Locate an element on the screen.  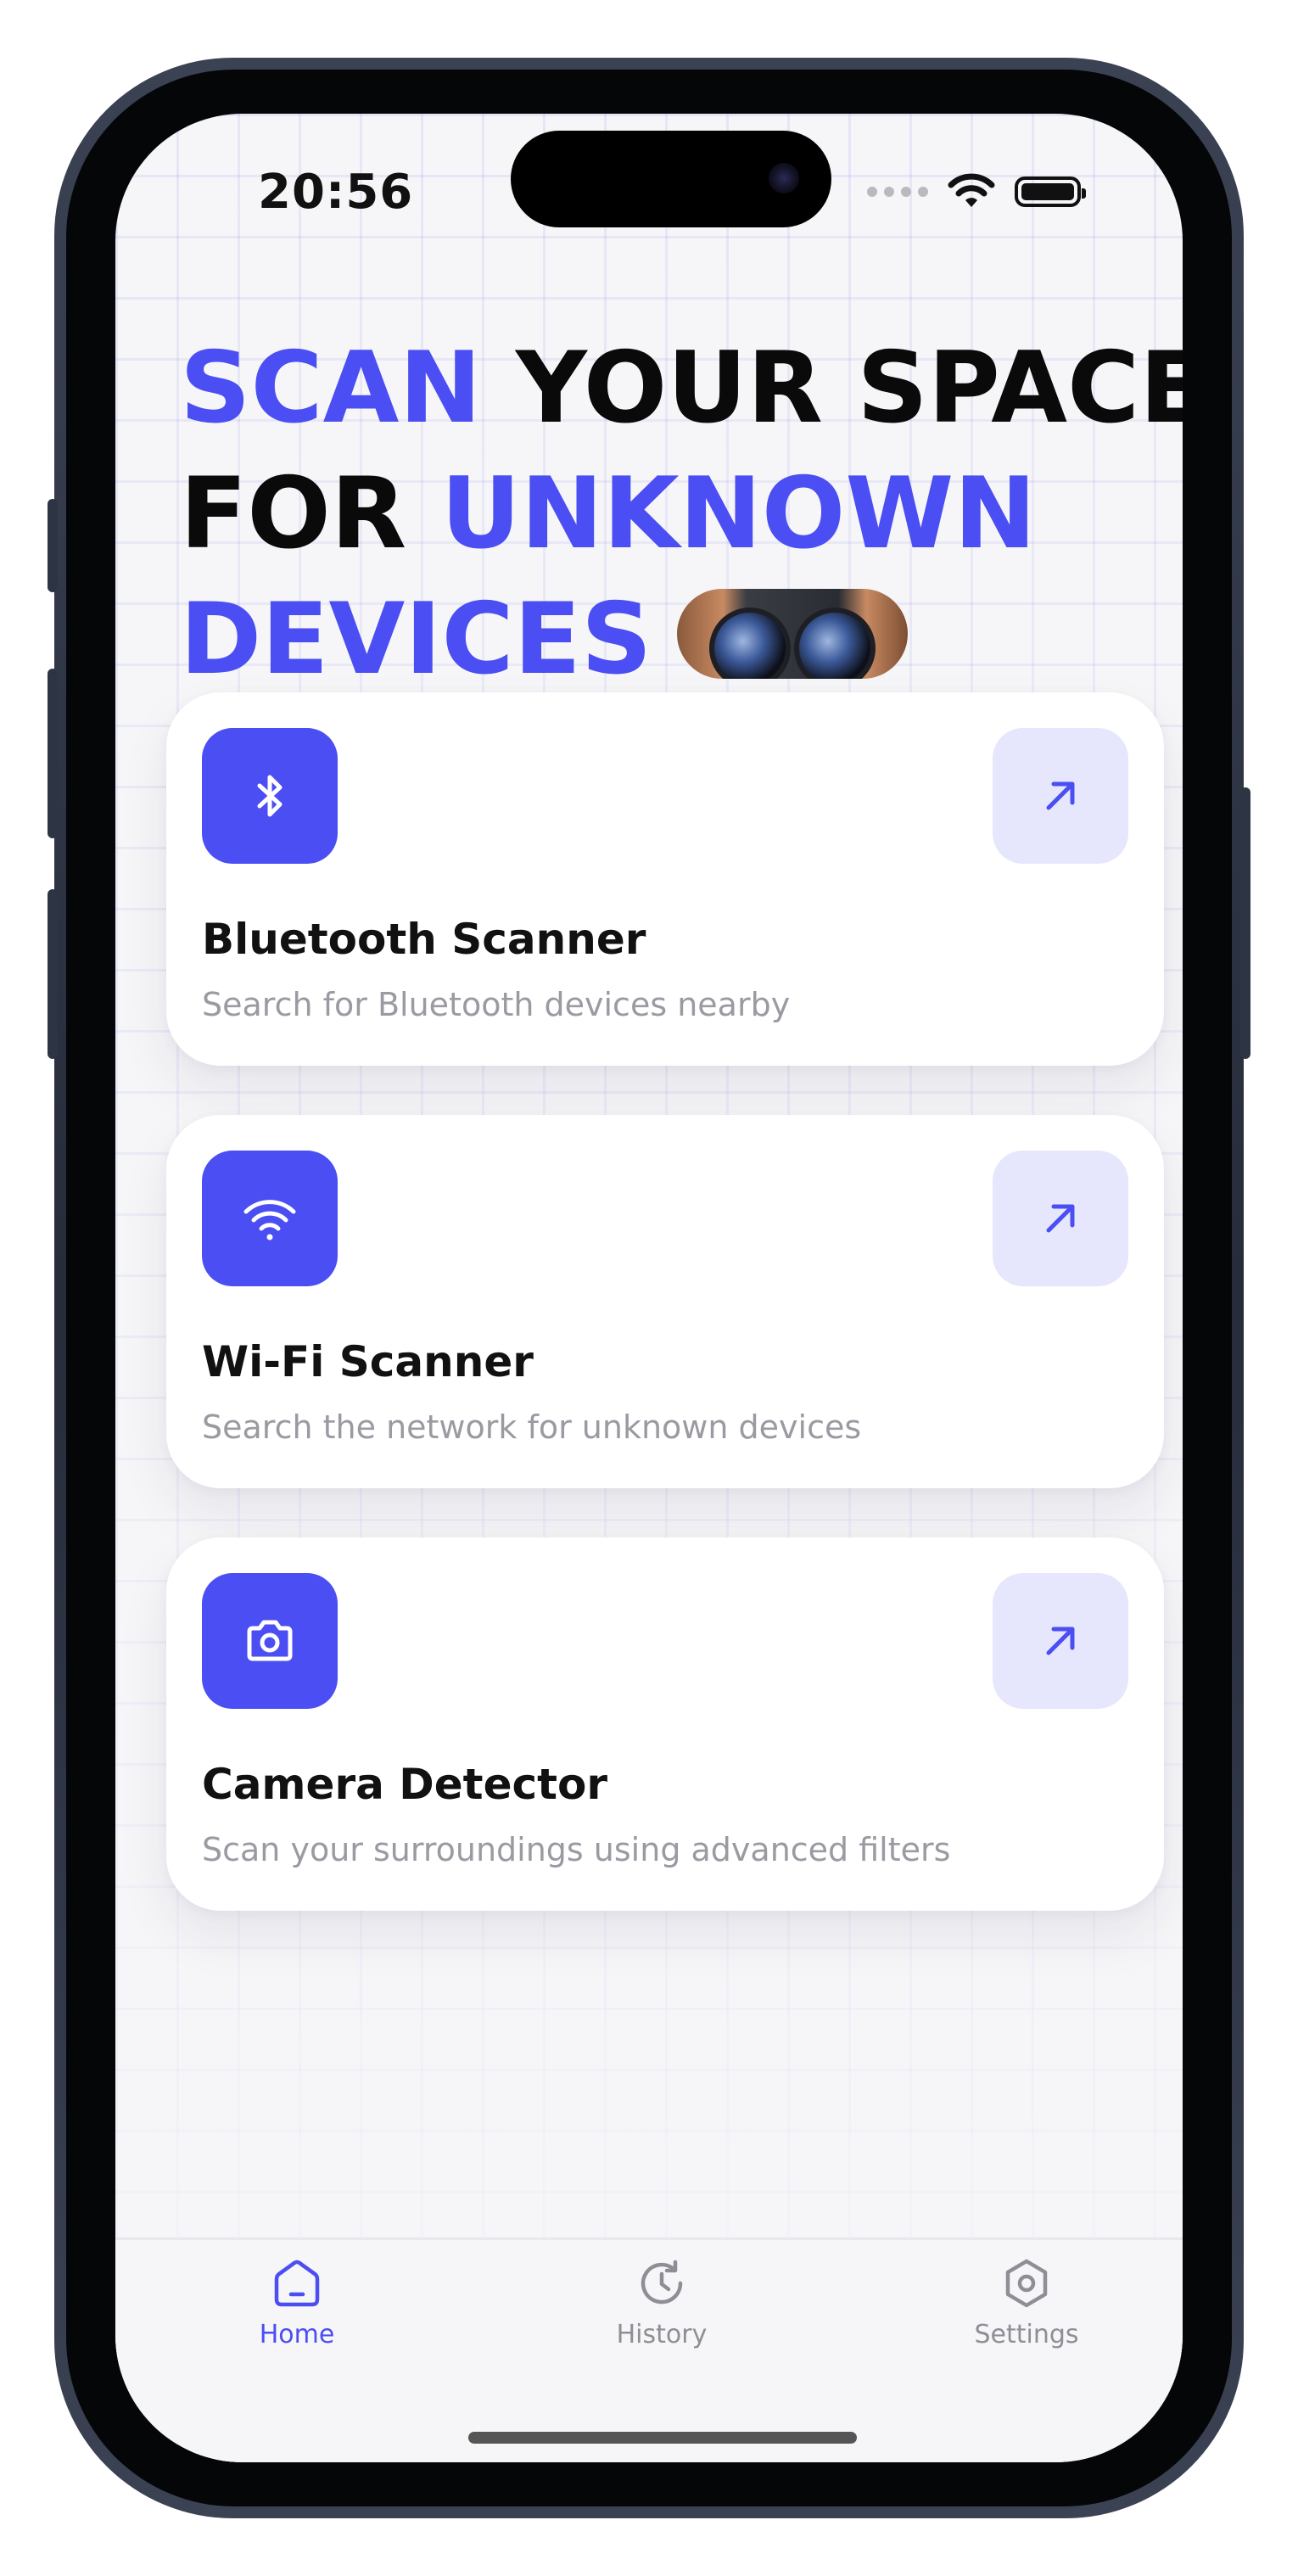
volume-up-button is located at coordinates (53, 753).